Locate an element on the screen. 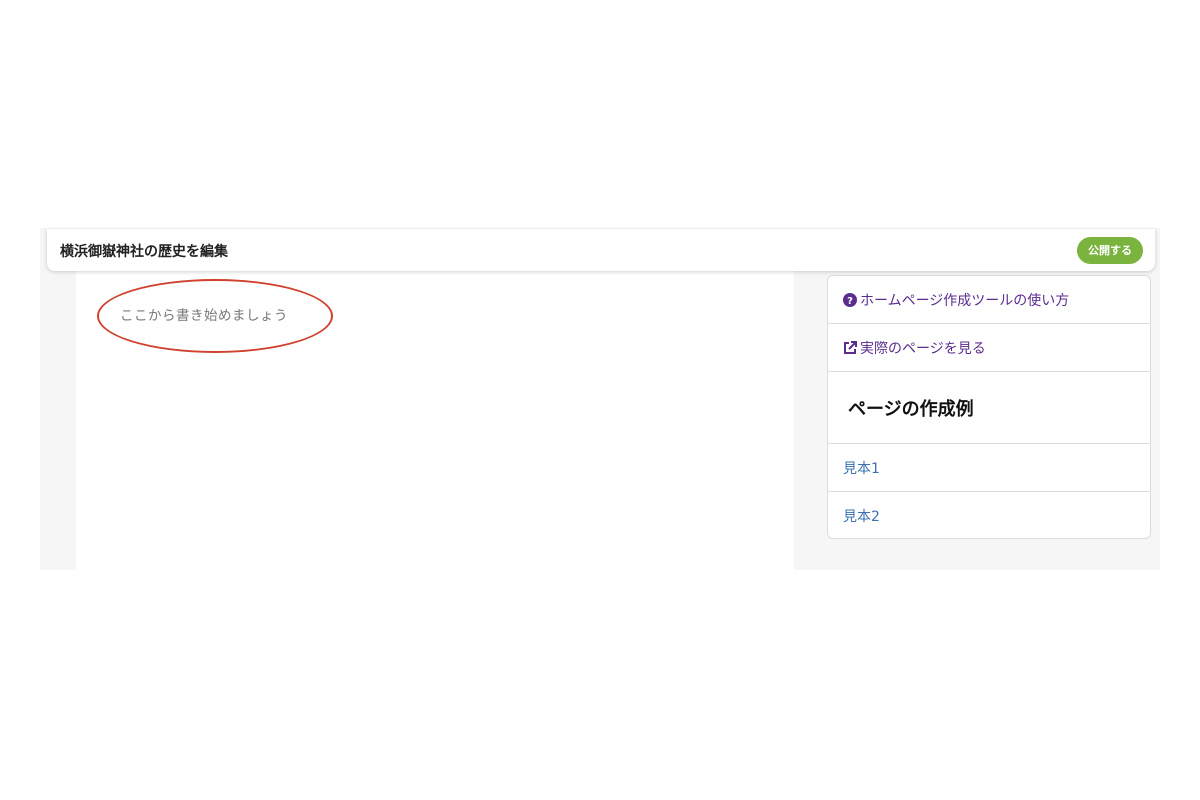 The width and height of the screenshot is (1200, 800). help-link-label: ホームページ作成ツールの使い方 is located at coordinates (965, 300).